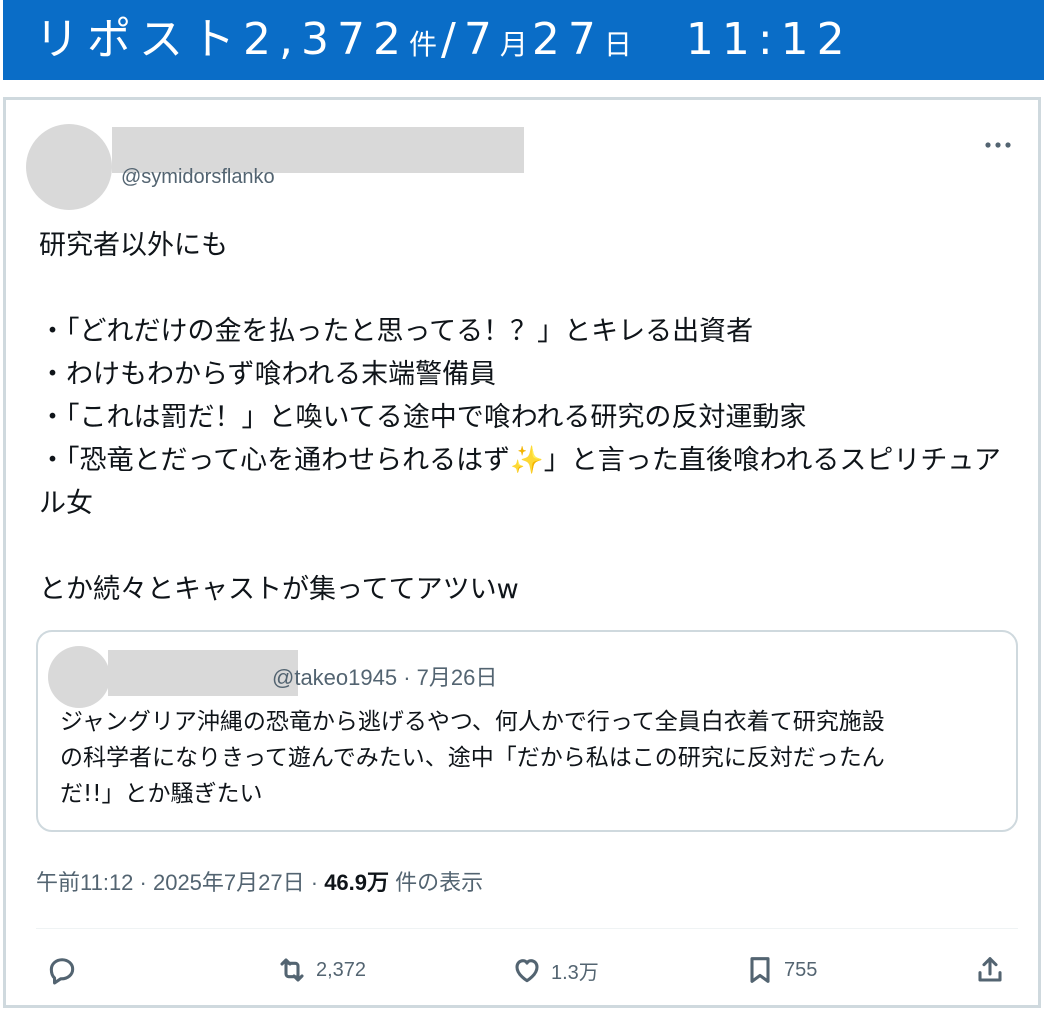 The height and width of the screenshot is (1013, 1047). Describe the element at coordinates (357, 882) in the screenshot. I see `views-count: 46.9万` at that location.